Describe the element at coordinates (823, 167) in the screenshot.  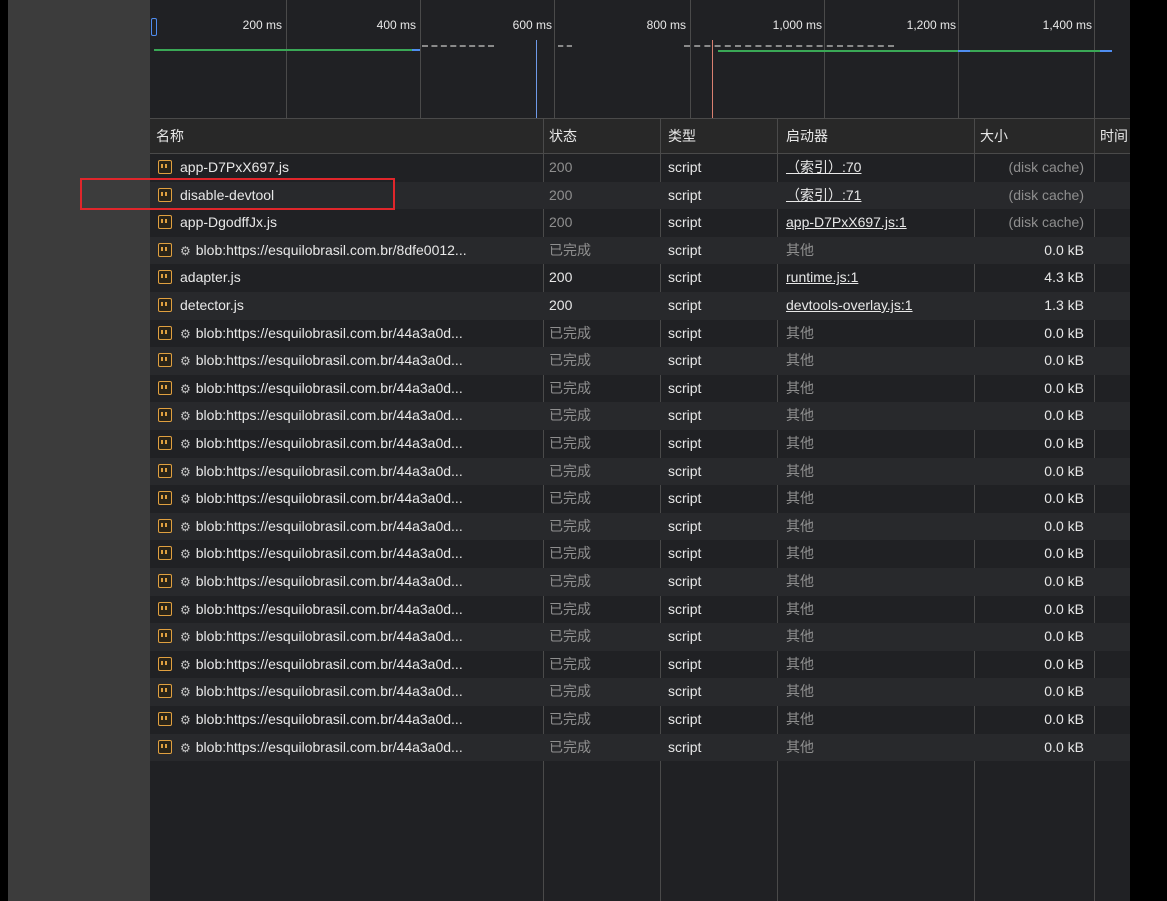
I see `initiator-link: （索引）:70` at that location.